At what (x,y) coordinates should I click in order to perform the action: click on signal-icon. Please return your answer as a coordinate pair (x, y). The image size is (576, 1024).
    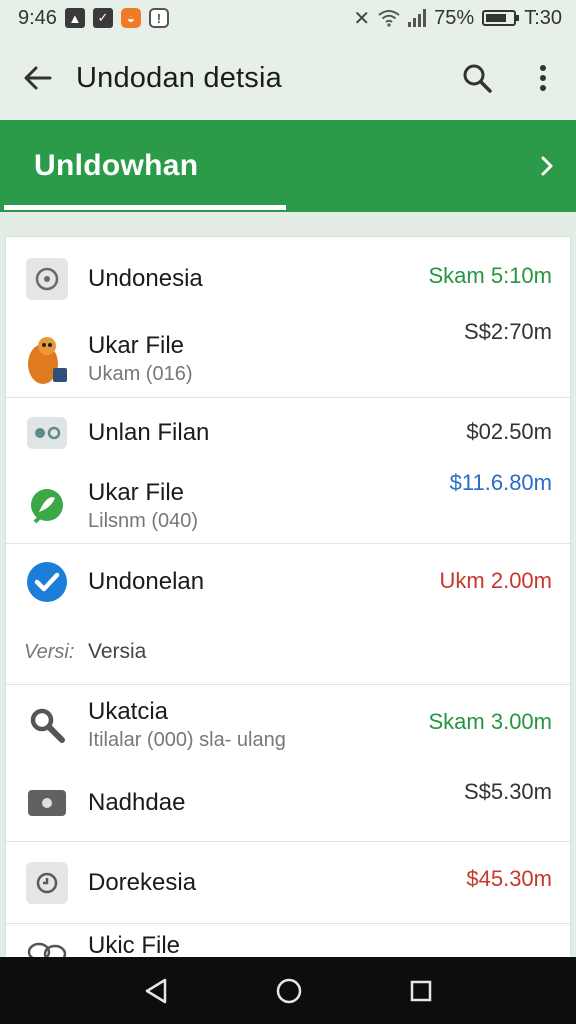
    Looking at the image, I should click on (417, 18).